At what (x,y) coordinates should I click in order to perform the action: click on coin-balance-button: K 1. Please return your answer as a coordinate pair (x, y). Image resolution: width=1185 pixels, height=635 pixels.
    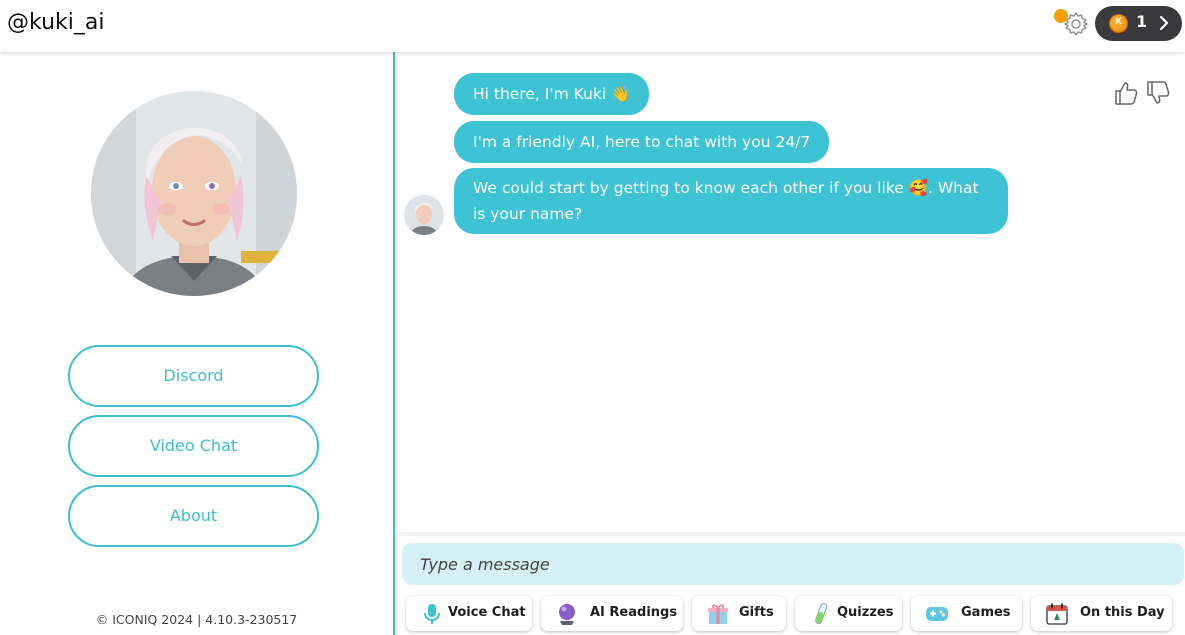
    Looking at the image, I should click on (1138, 23).